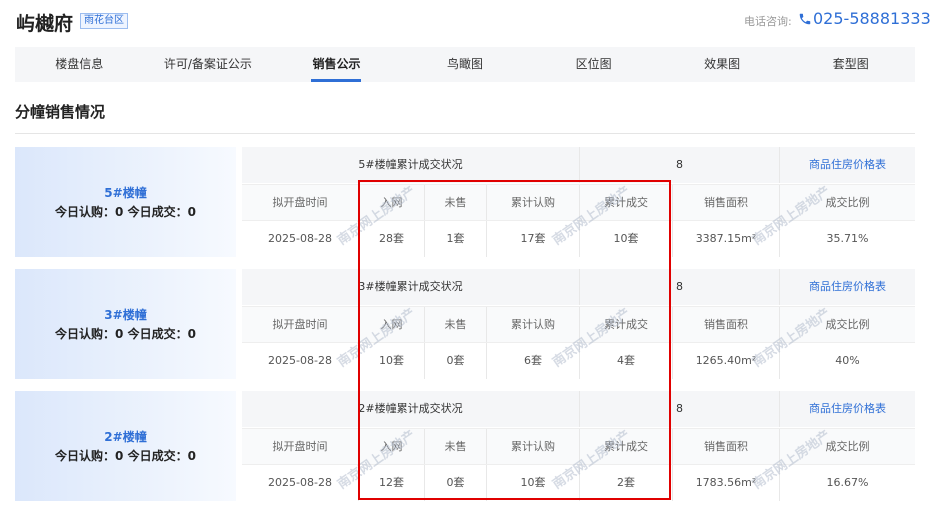 The width and height of the screenshot is (936, 512). What do you see at coordinates (125, 314) in the screenshot?
I see `building-name: 3#楼幢` at bounding box center [125, 314].